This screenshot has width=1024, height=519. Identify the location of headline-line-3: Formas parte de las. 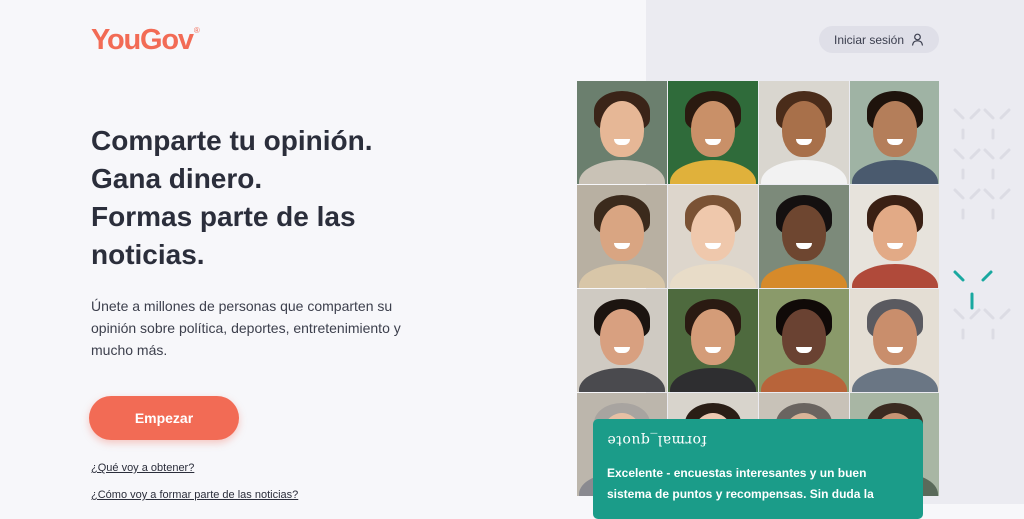
(223, 216).